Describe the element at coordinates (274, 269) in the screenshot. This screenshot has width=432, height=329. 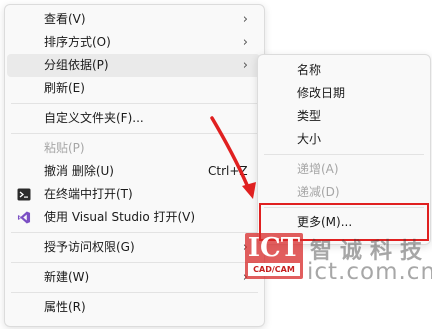
I see `watermark-logo-subtext: CAD/CAM` at that location.